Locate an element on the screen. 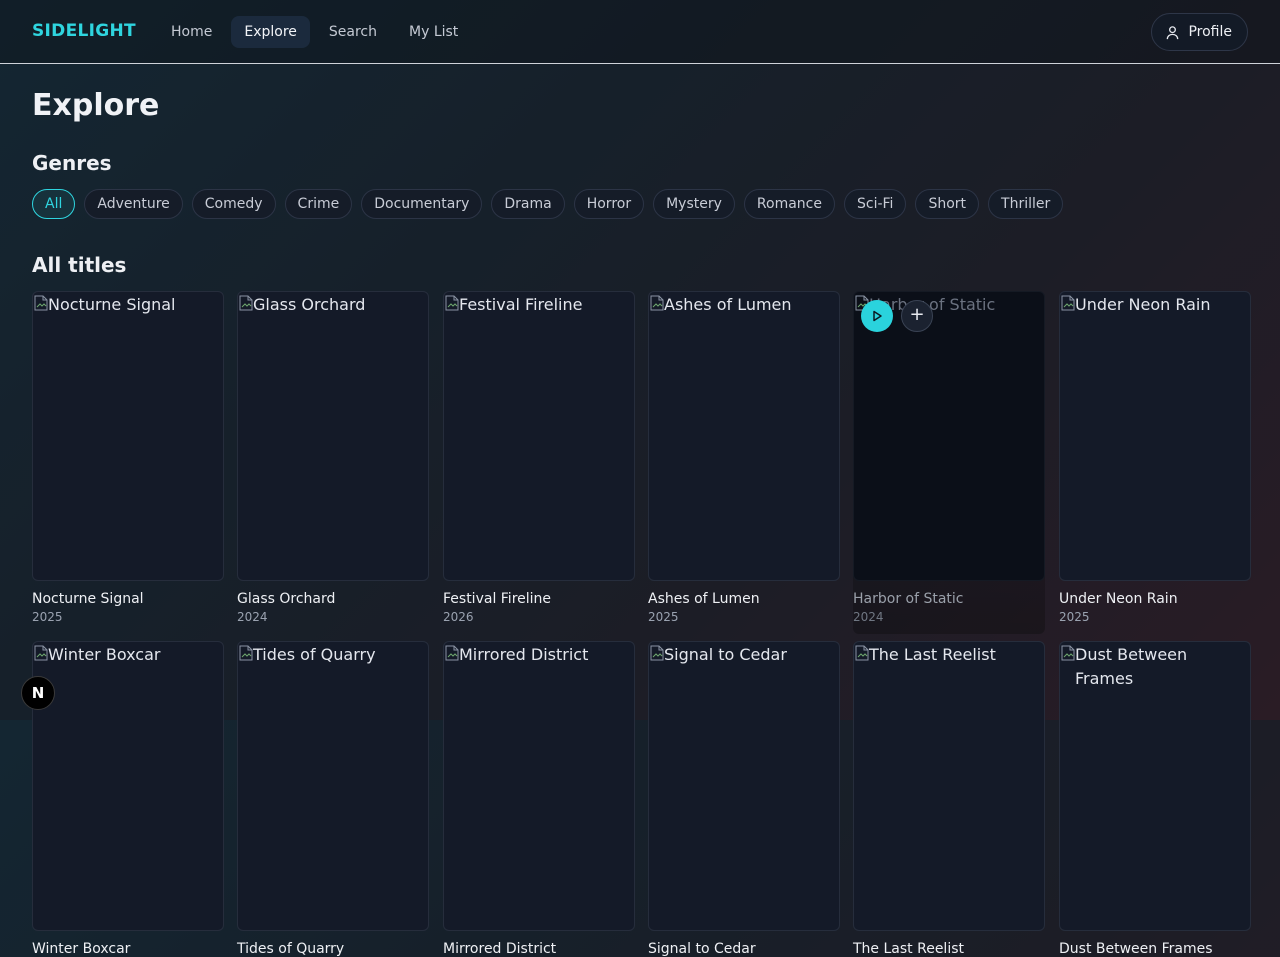  card-title: Mirrored District is located at coordinates (500, 949).